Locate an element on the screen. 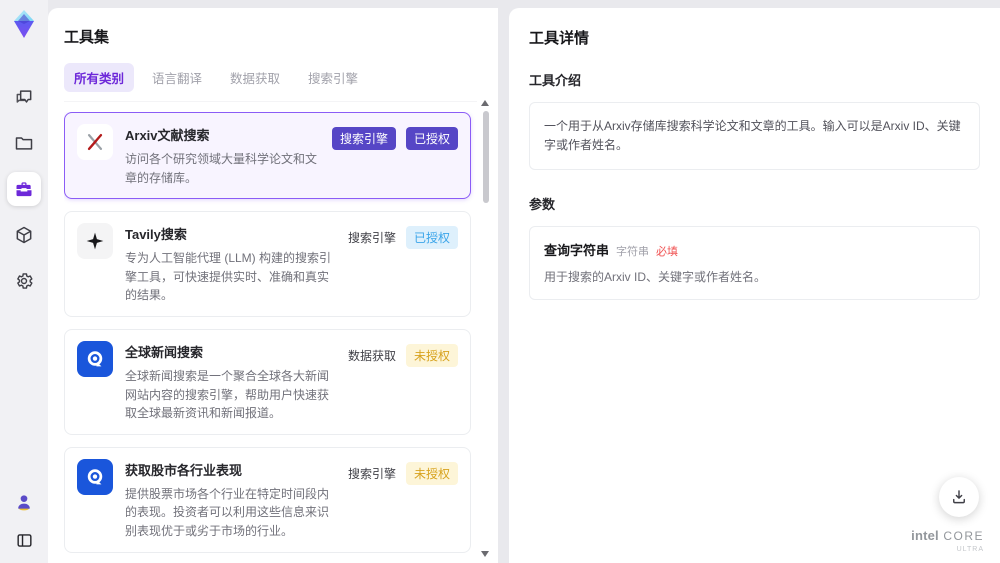 The width and height of the screenshot is (1000, 563). parameter-card: 查询字符串 字符串 必填 用于搜索的Arxiv ID、关键字或作者姓名。 is located at coordinates (754, 263).